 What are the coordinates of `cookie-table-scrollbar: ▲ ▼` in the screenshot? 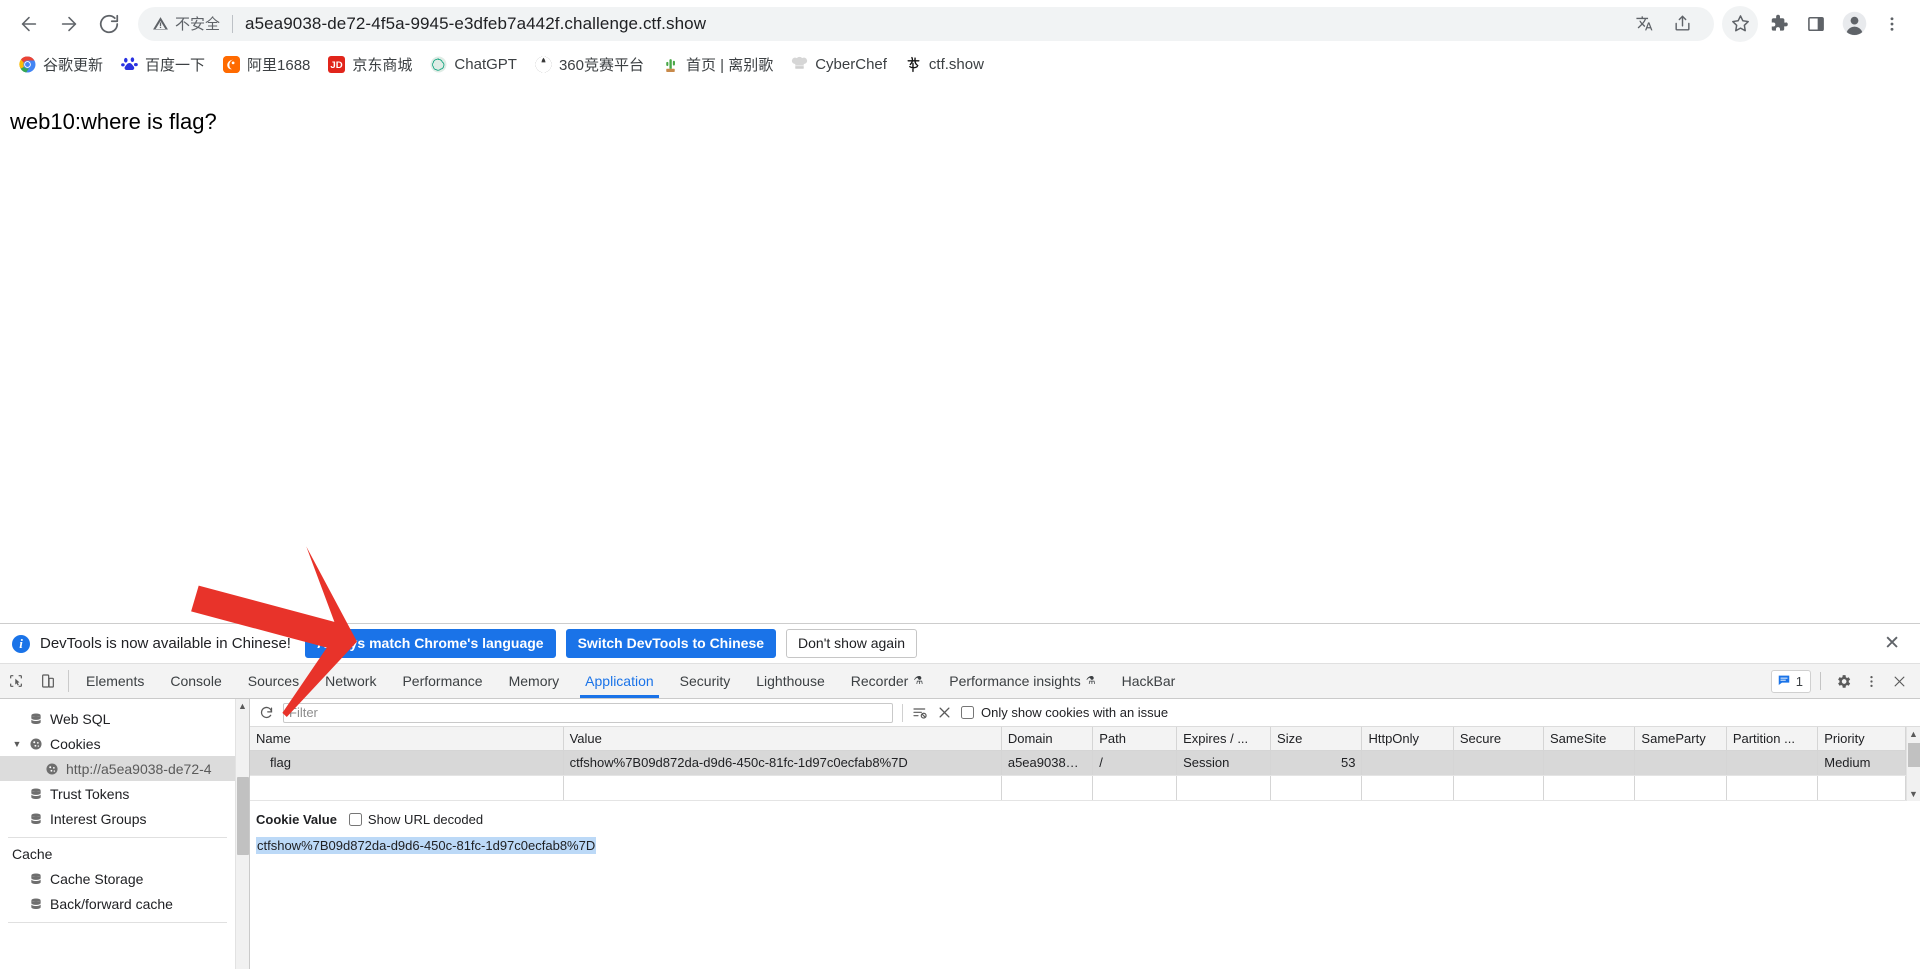 It's located at (1913, 764).